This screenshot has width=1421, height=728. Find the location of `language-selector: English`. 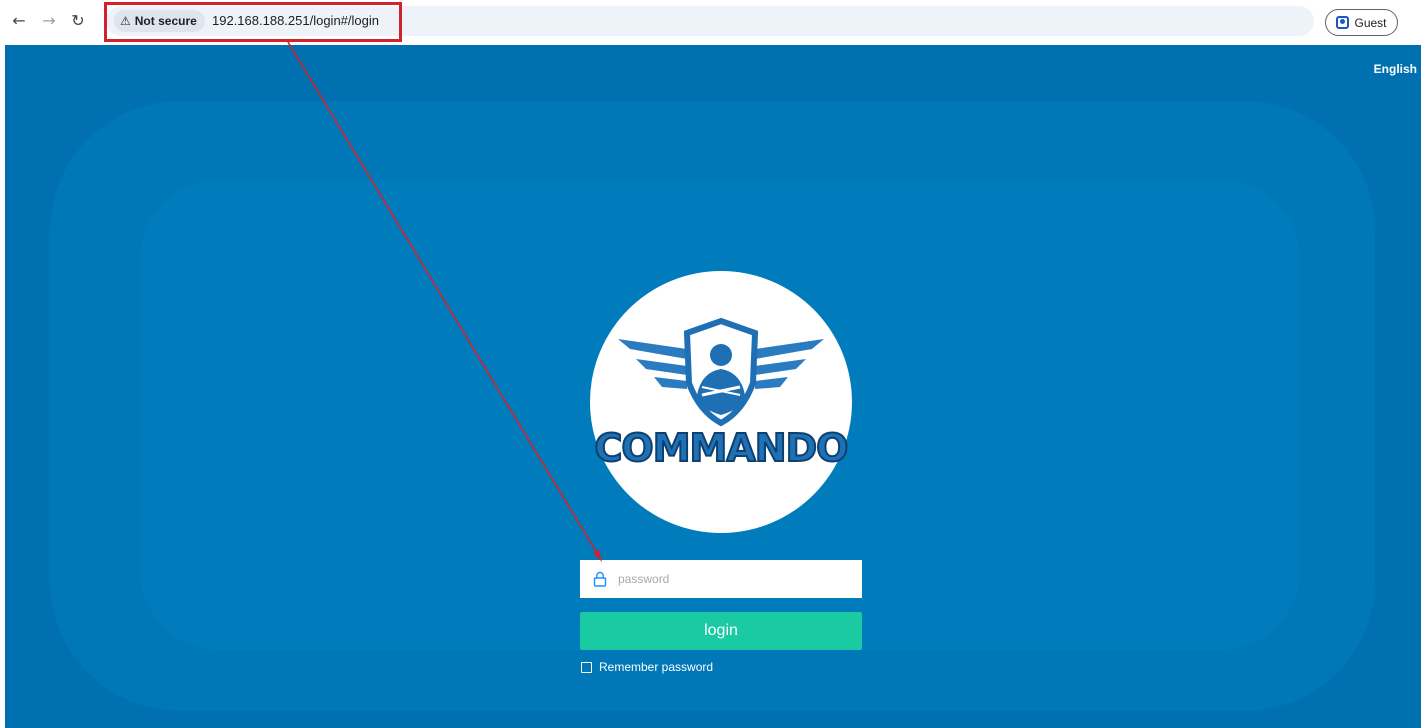

language-selector: English is located at coordinates (1395, 69).